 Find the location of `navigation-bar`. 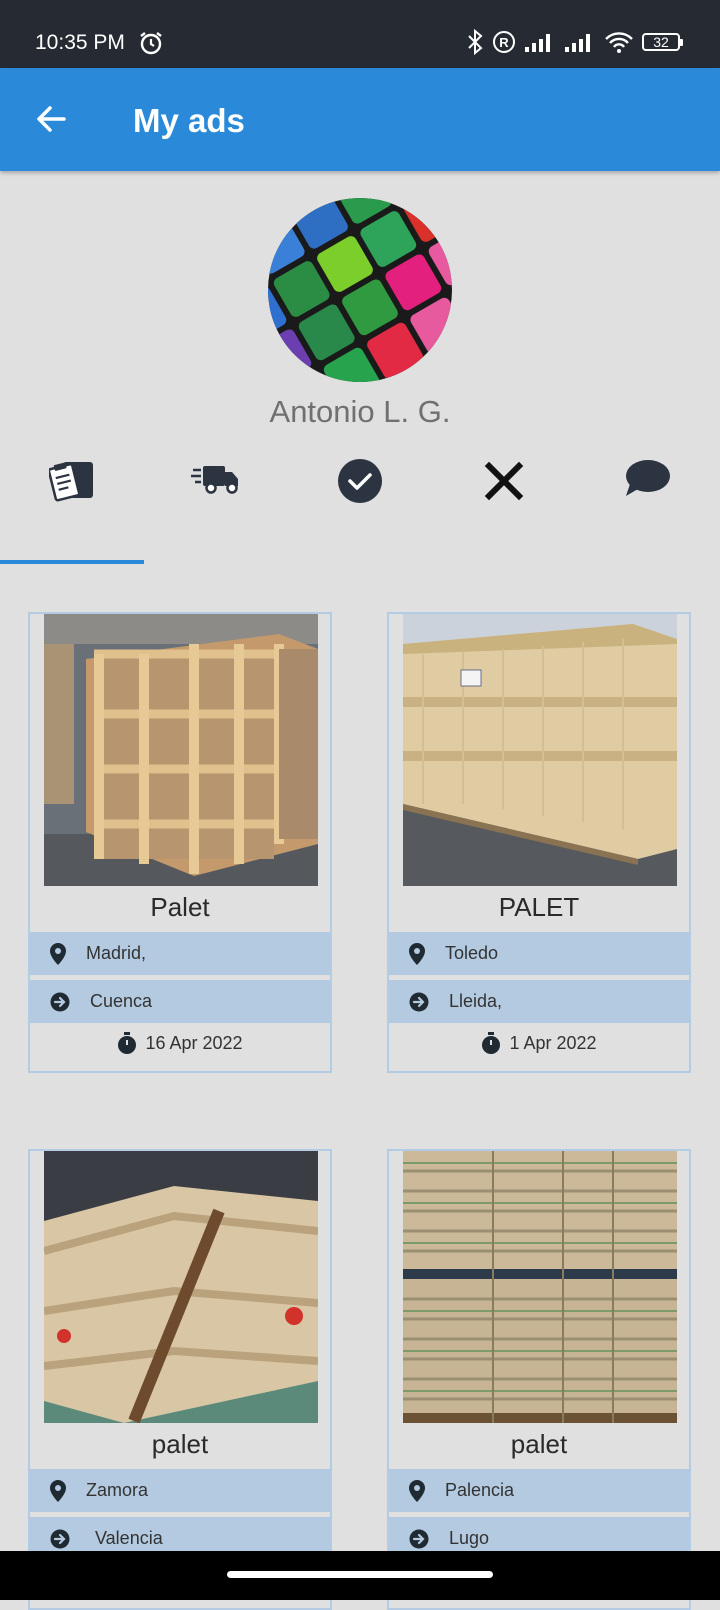

navigation-bar is located at coordinates (360, 1575).